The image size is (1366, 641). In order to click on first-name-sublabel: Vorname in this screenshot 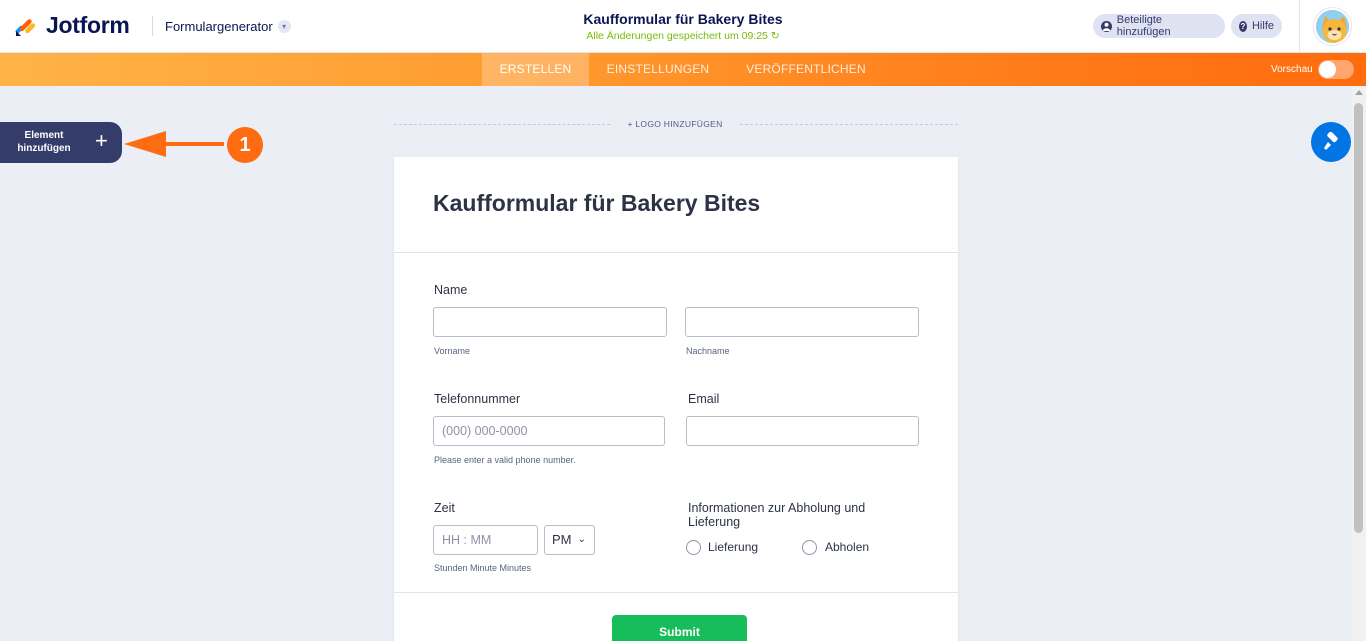, I will do `click(452, 351)`.